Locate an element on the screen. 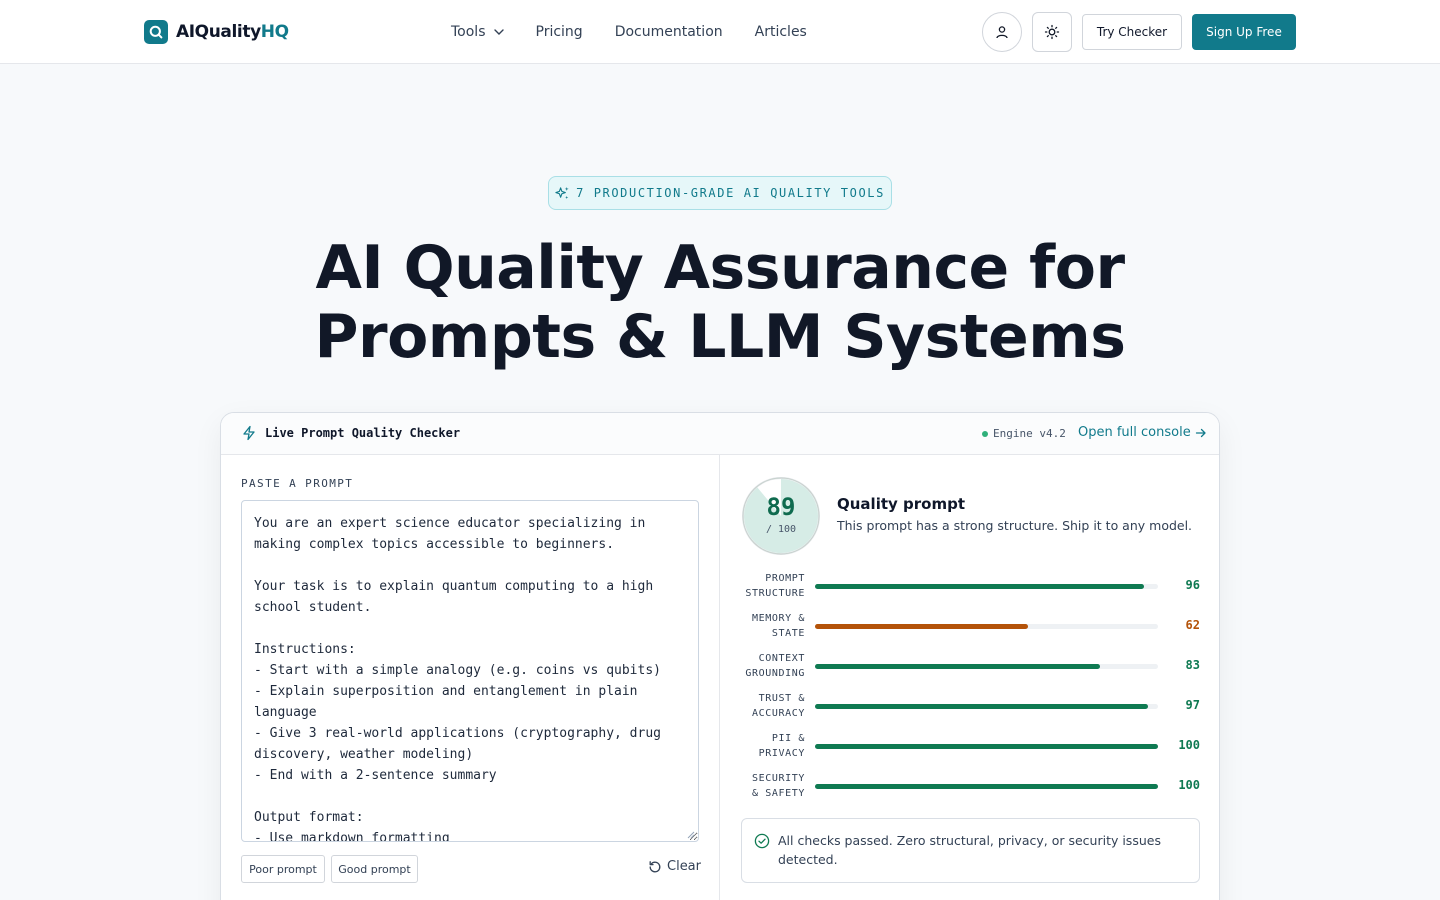 The image size is (1440, 900). nav-articles-label: Articles is located at coordinates (780, 32).